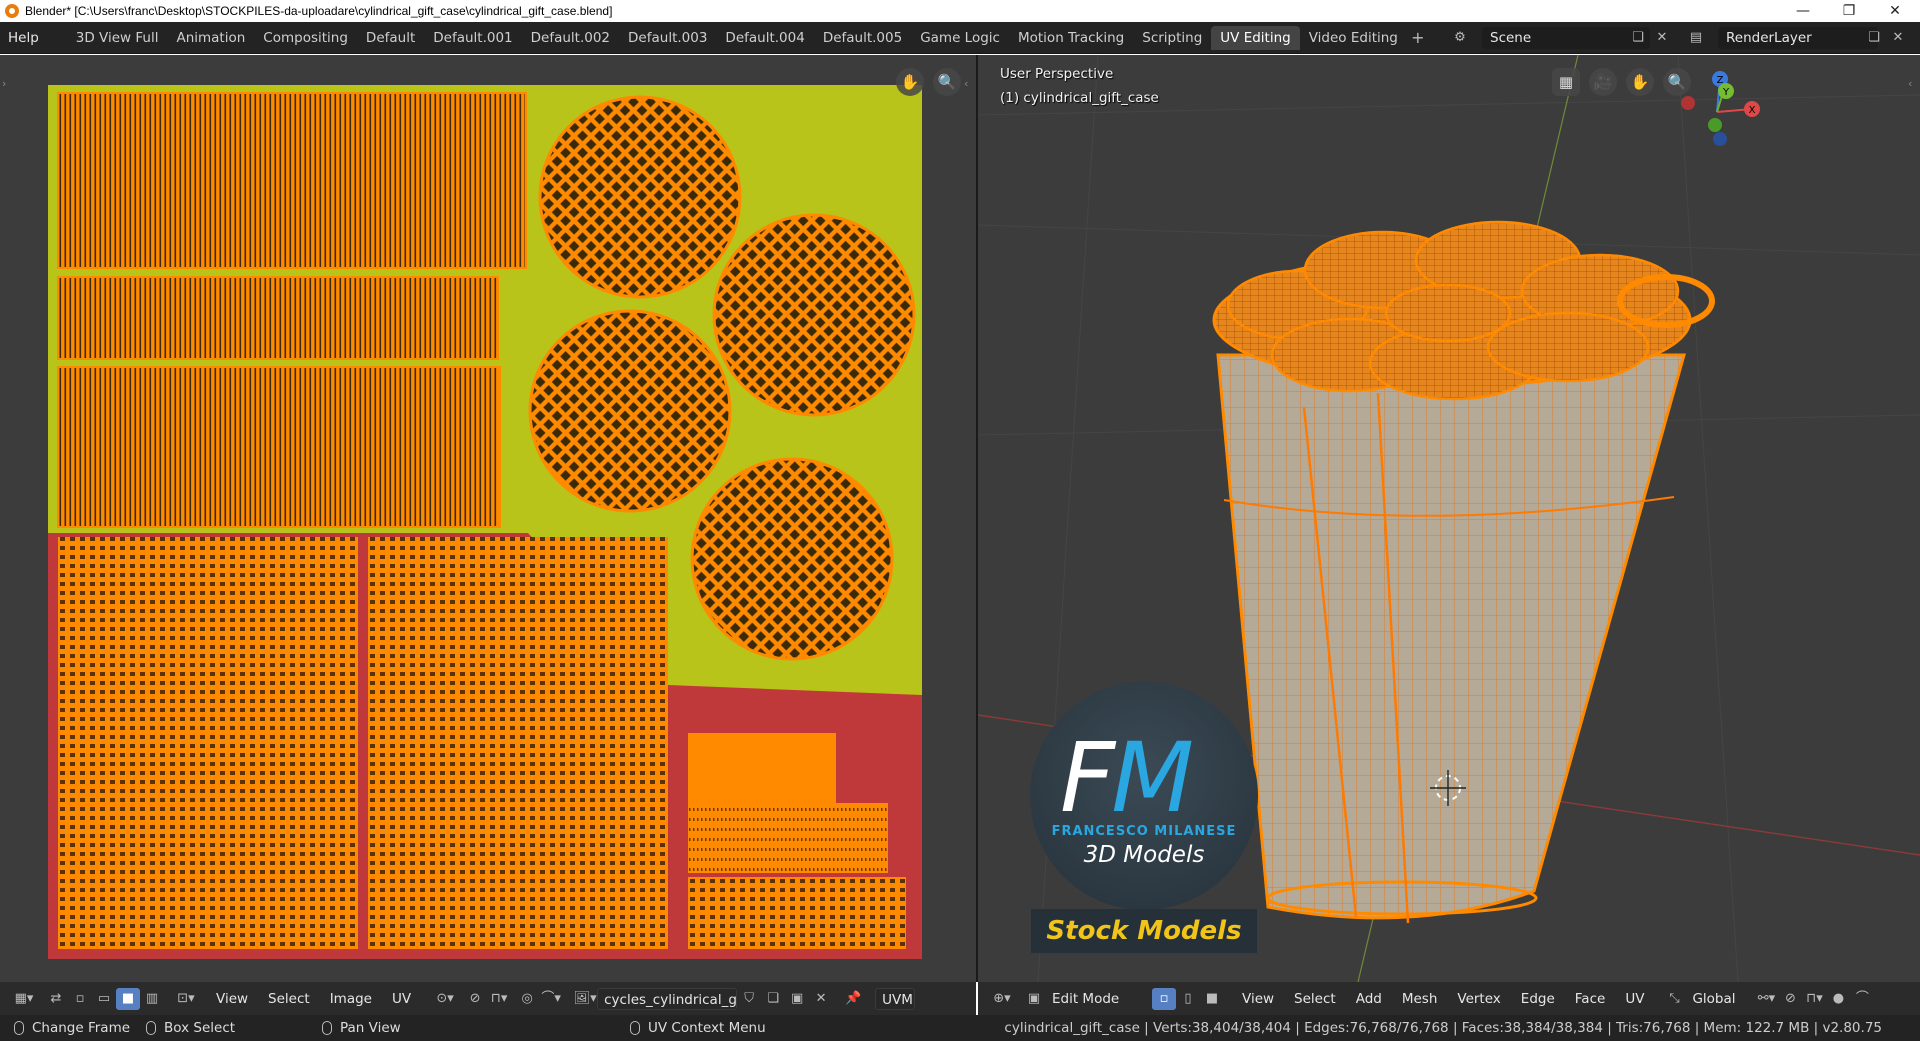  I want to click on uv-menu-image: Image, so click(351, 999).